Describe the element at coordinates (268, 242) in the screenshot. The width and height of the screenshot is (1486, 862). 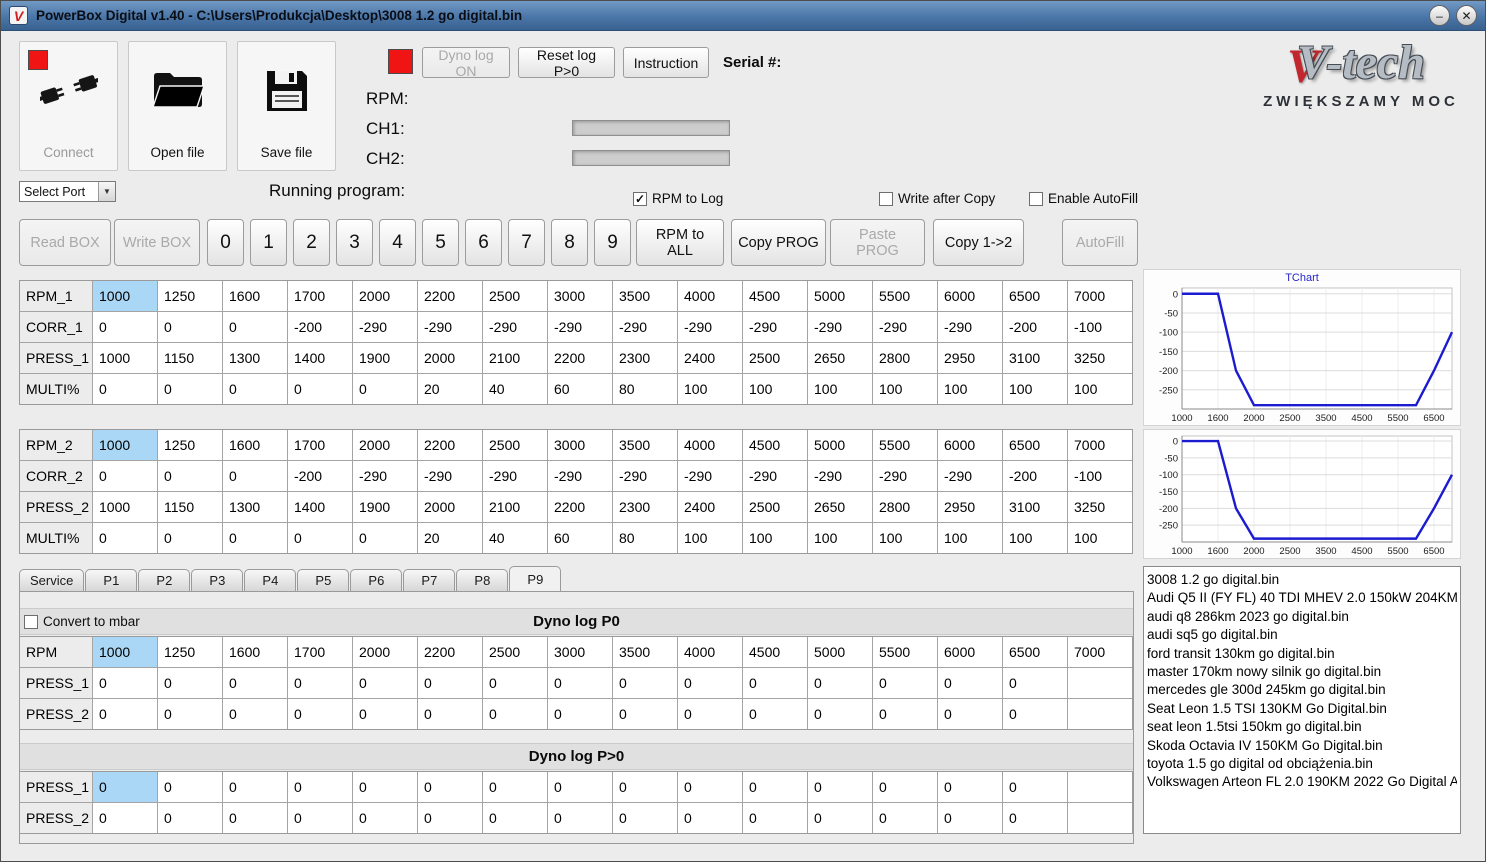
I see `digit-button-1: 1` at that location.